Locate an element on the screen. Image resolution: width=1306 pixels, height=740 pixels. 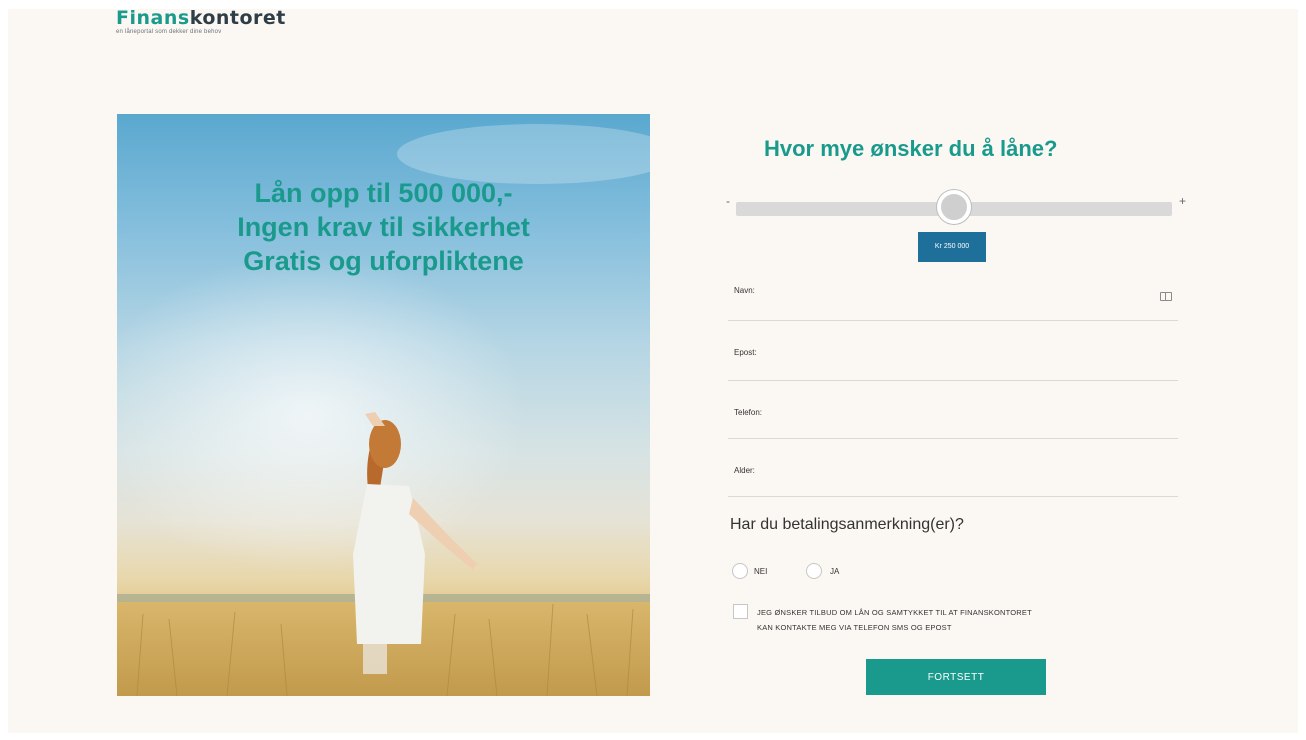
name-field: Navn: is located at coordinates (953, 299).